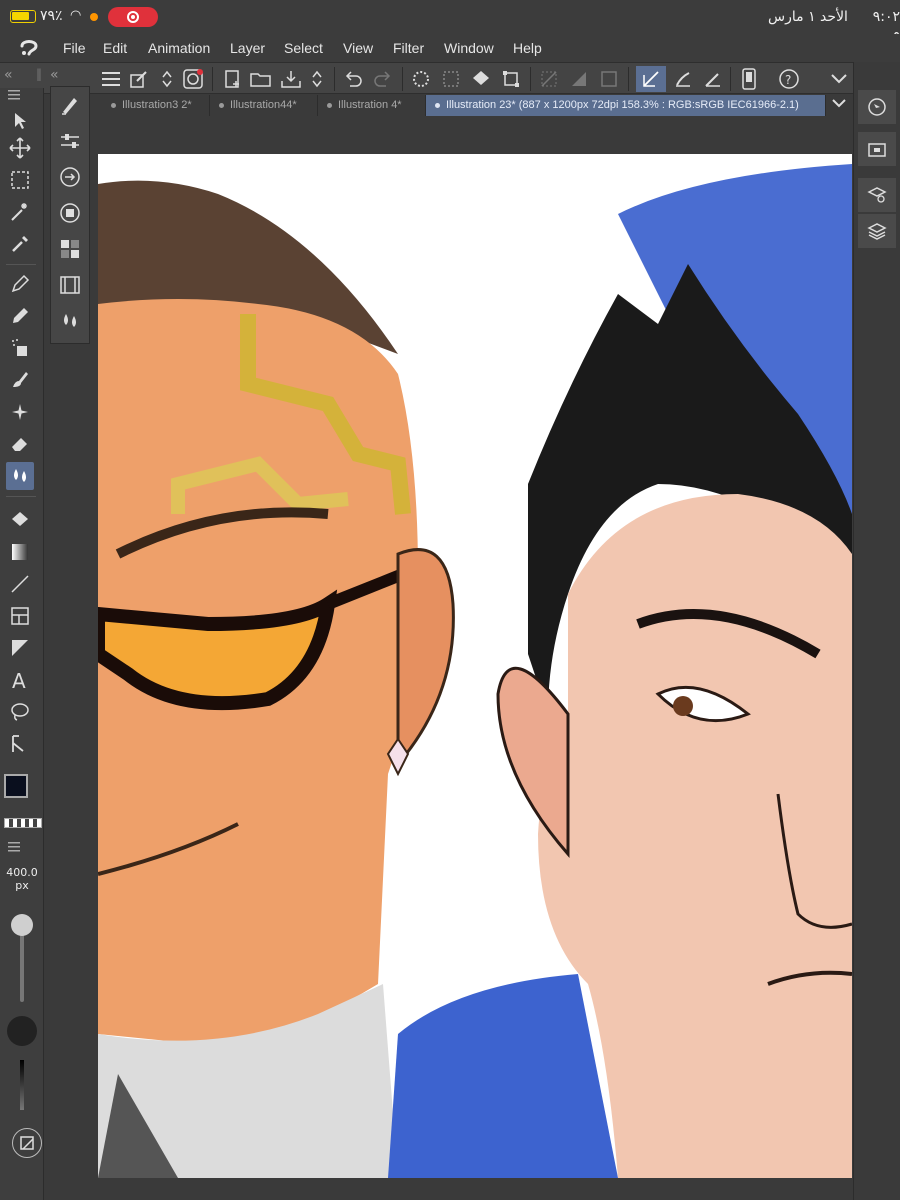 Image resolution: width=900 pixels, height=1200 pixels. What do you see at coordinates (51, 16) in the screenshot?
I see `battery-percent: ٧٩٪` at bounding box center [51, 16].